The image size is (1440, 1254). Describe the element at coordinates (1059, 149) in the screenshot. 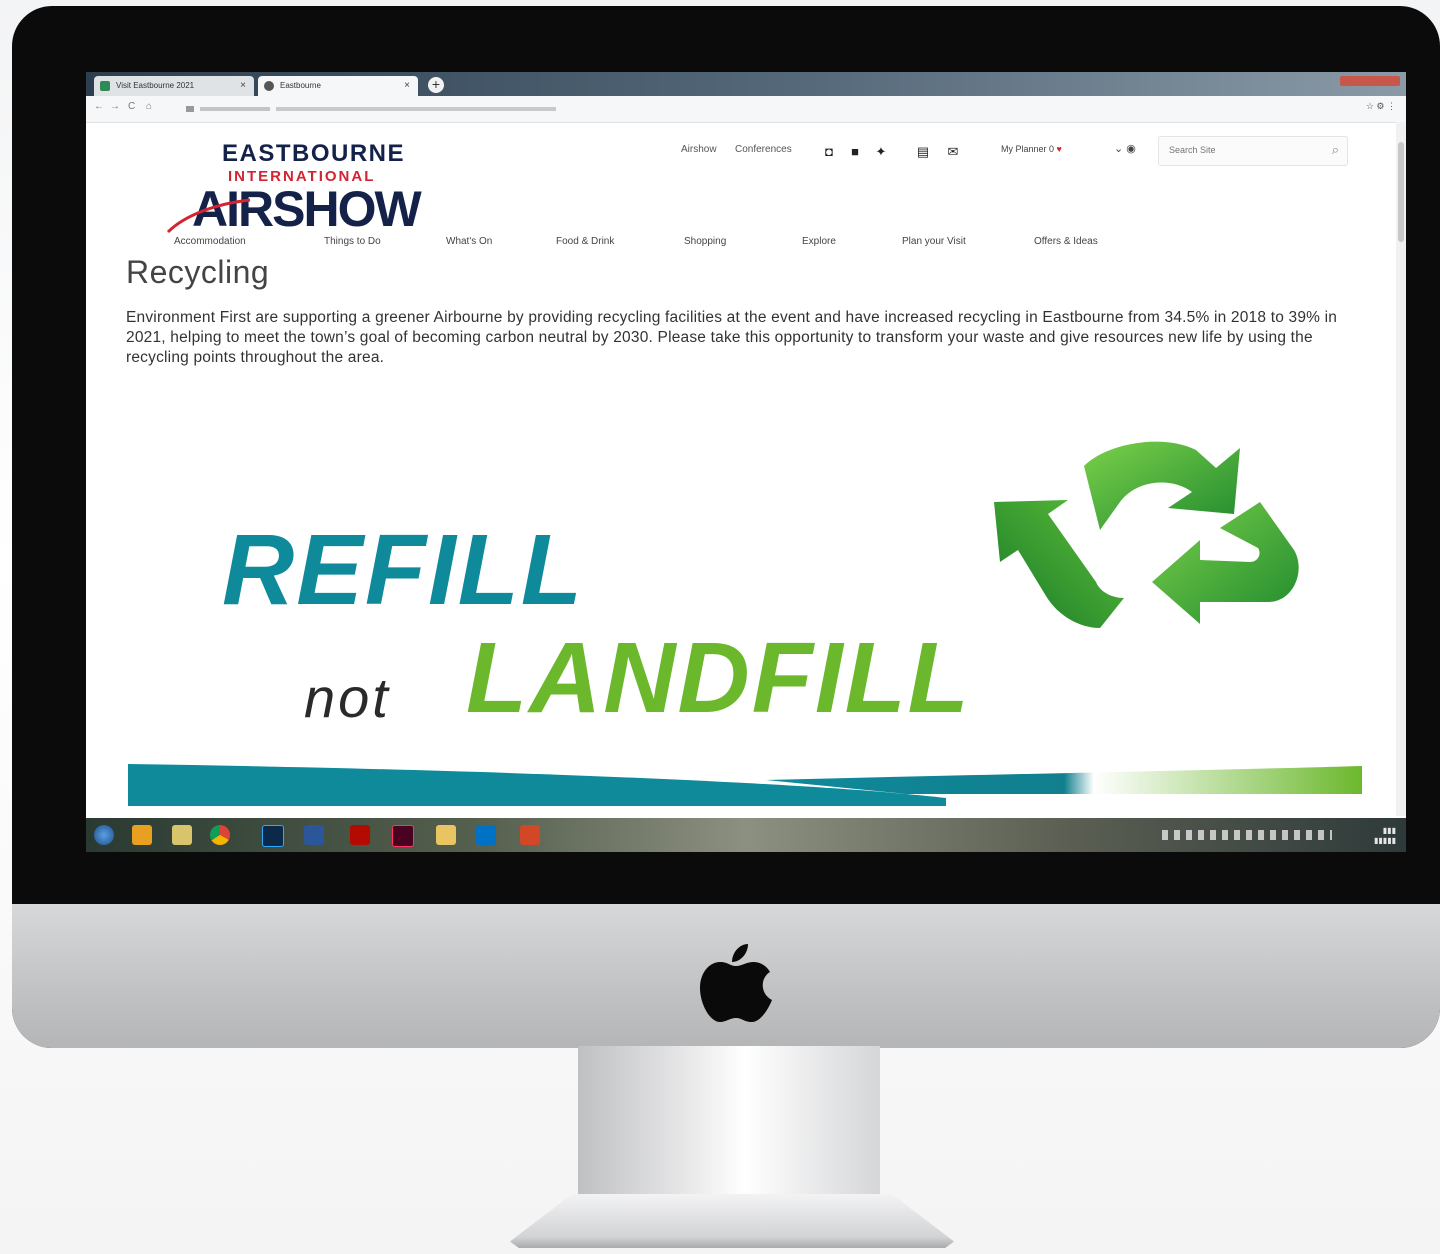

I see `heart-icon: ♥` at that location.